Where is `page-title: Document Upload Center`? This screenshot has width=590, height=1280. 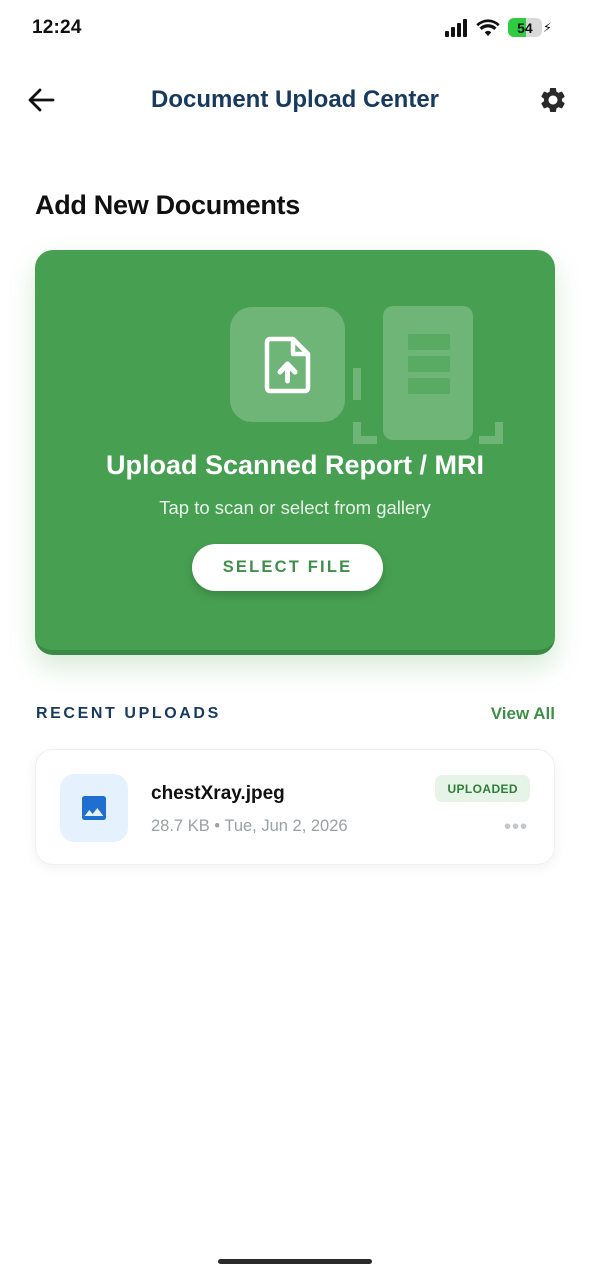 page-title: Document Upload Center is located at coordinates (295, 99).